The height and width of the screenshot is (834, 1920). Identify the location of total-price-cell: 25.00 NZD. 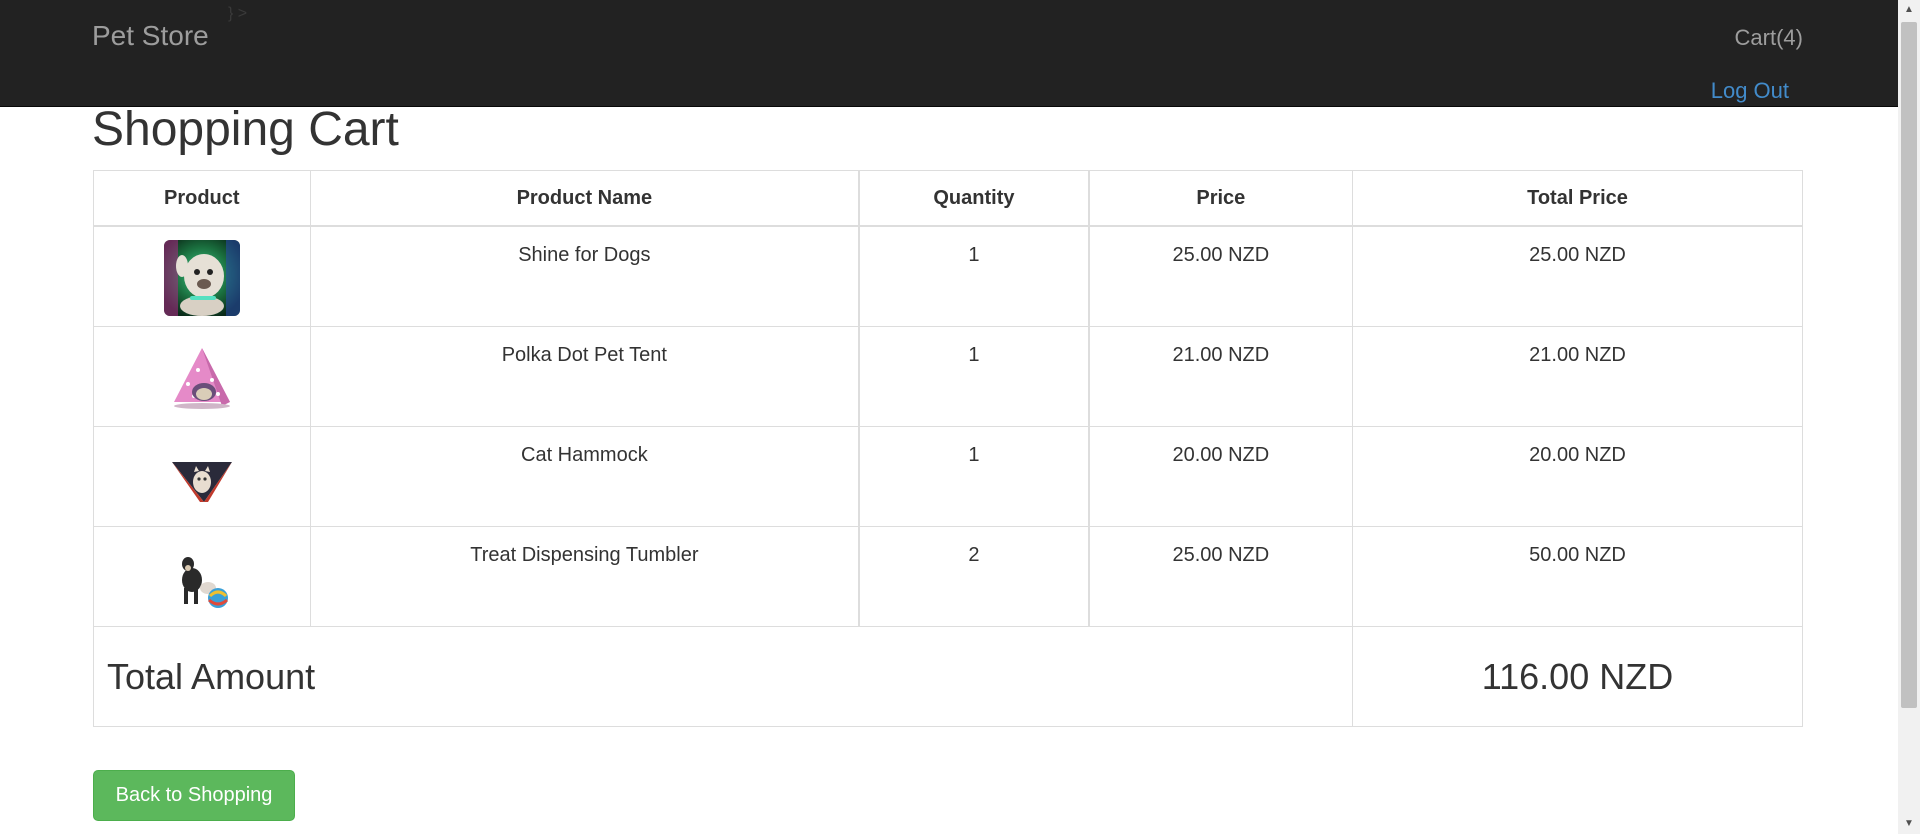
(1577, 276).